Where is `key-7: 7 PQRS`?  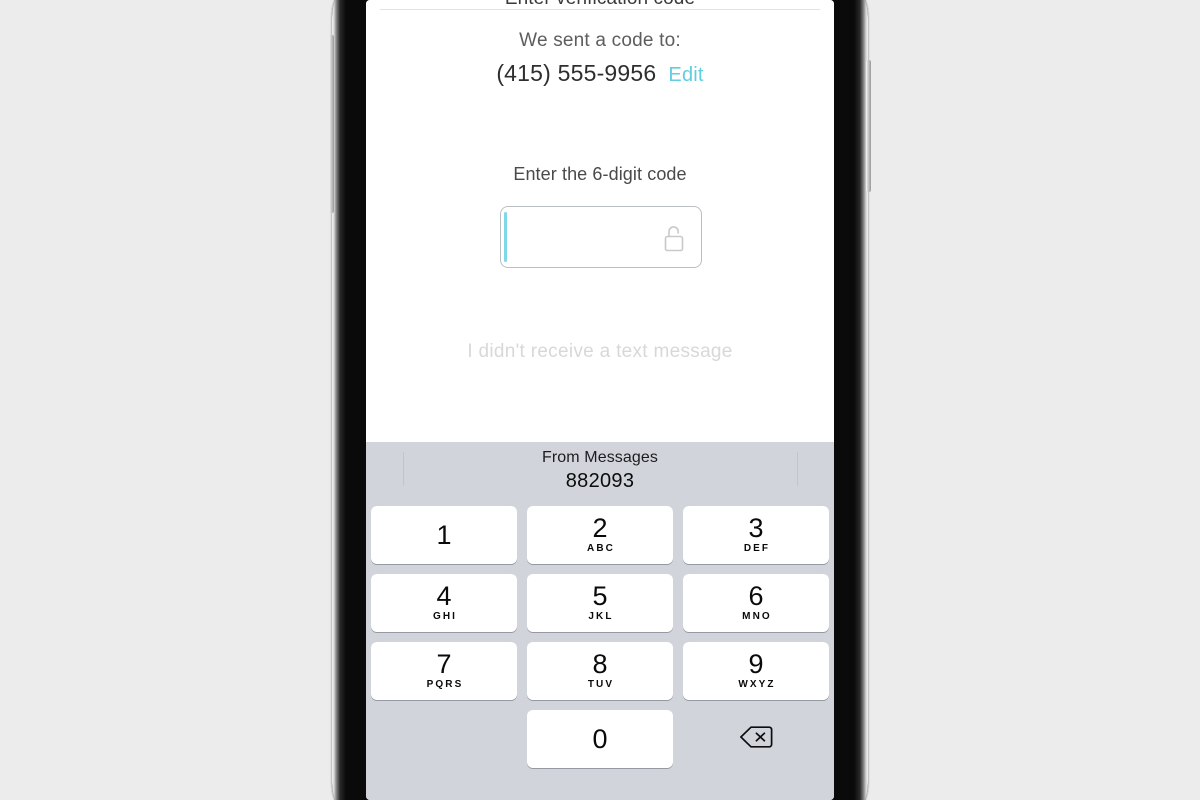
key-7: 7 PQRS is located at coordinates (444, 671).